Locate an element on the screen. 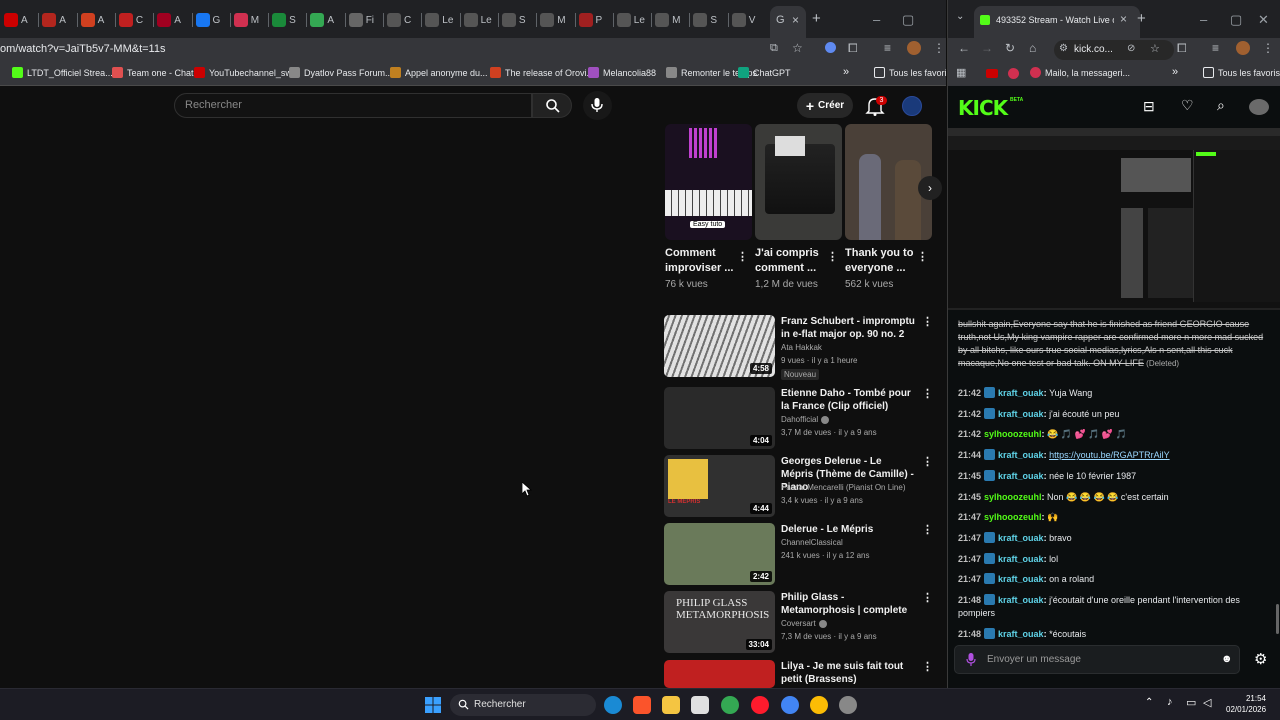 The height and width of the screenshot is (720, 1280). browser-tab: M is located at coordinates (667, 20).